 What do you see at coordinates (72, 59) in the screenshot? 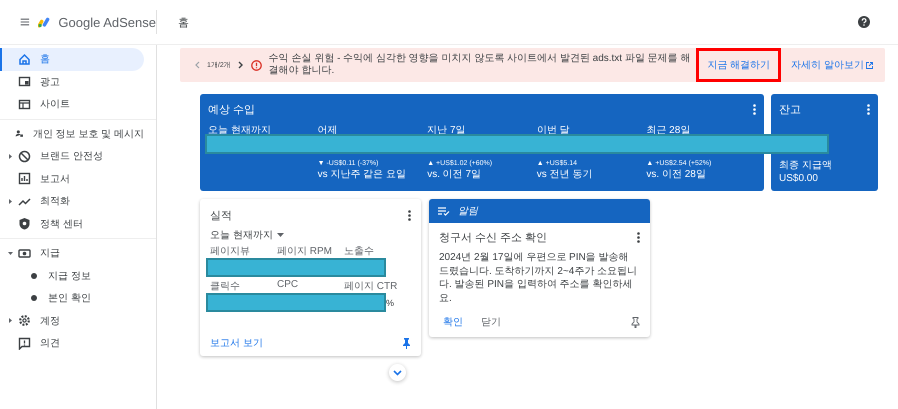
I see `sidebar-item: 홈` at bounding box center [72, 59].